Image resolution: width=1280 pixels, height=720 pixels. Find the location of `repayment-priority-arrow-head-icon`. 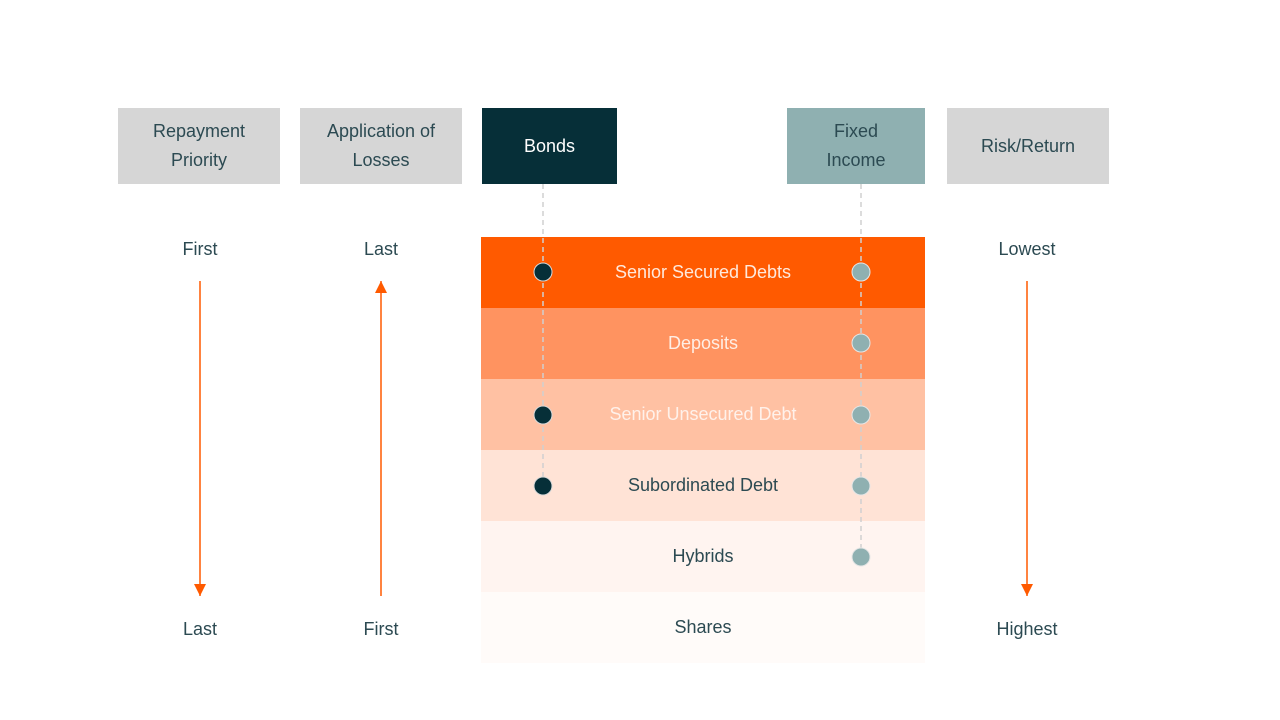

repayment-priority-arrow-head-icon is located at coordinates (200, 590).